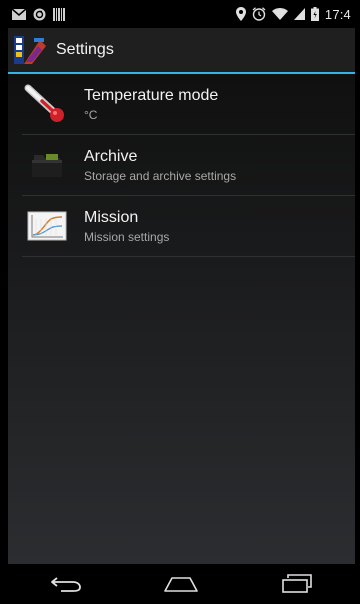 The image size is (360, 604). Describe the element at coordinates (19, 14) in the screenshot. I see `mail-icon` at that location.